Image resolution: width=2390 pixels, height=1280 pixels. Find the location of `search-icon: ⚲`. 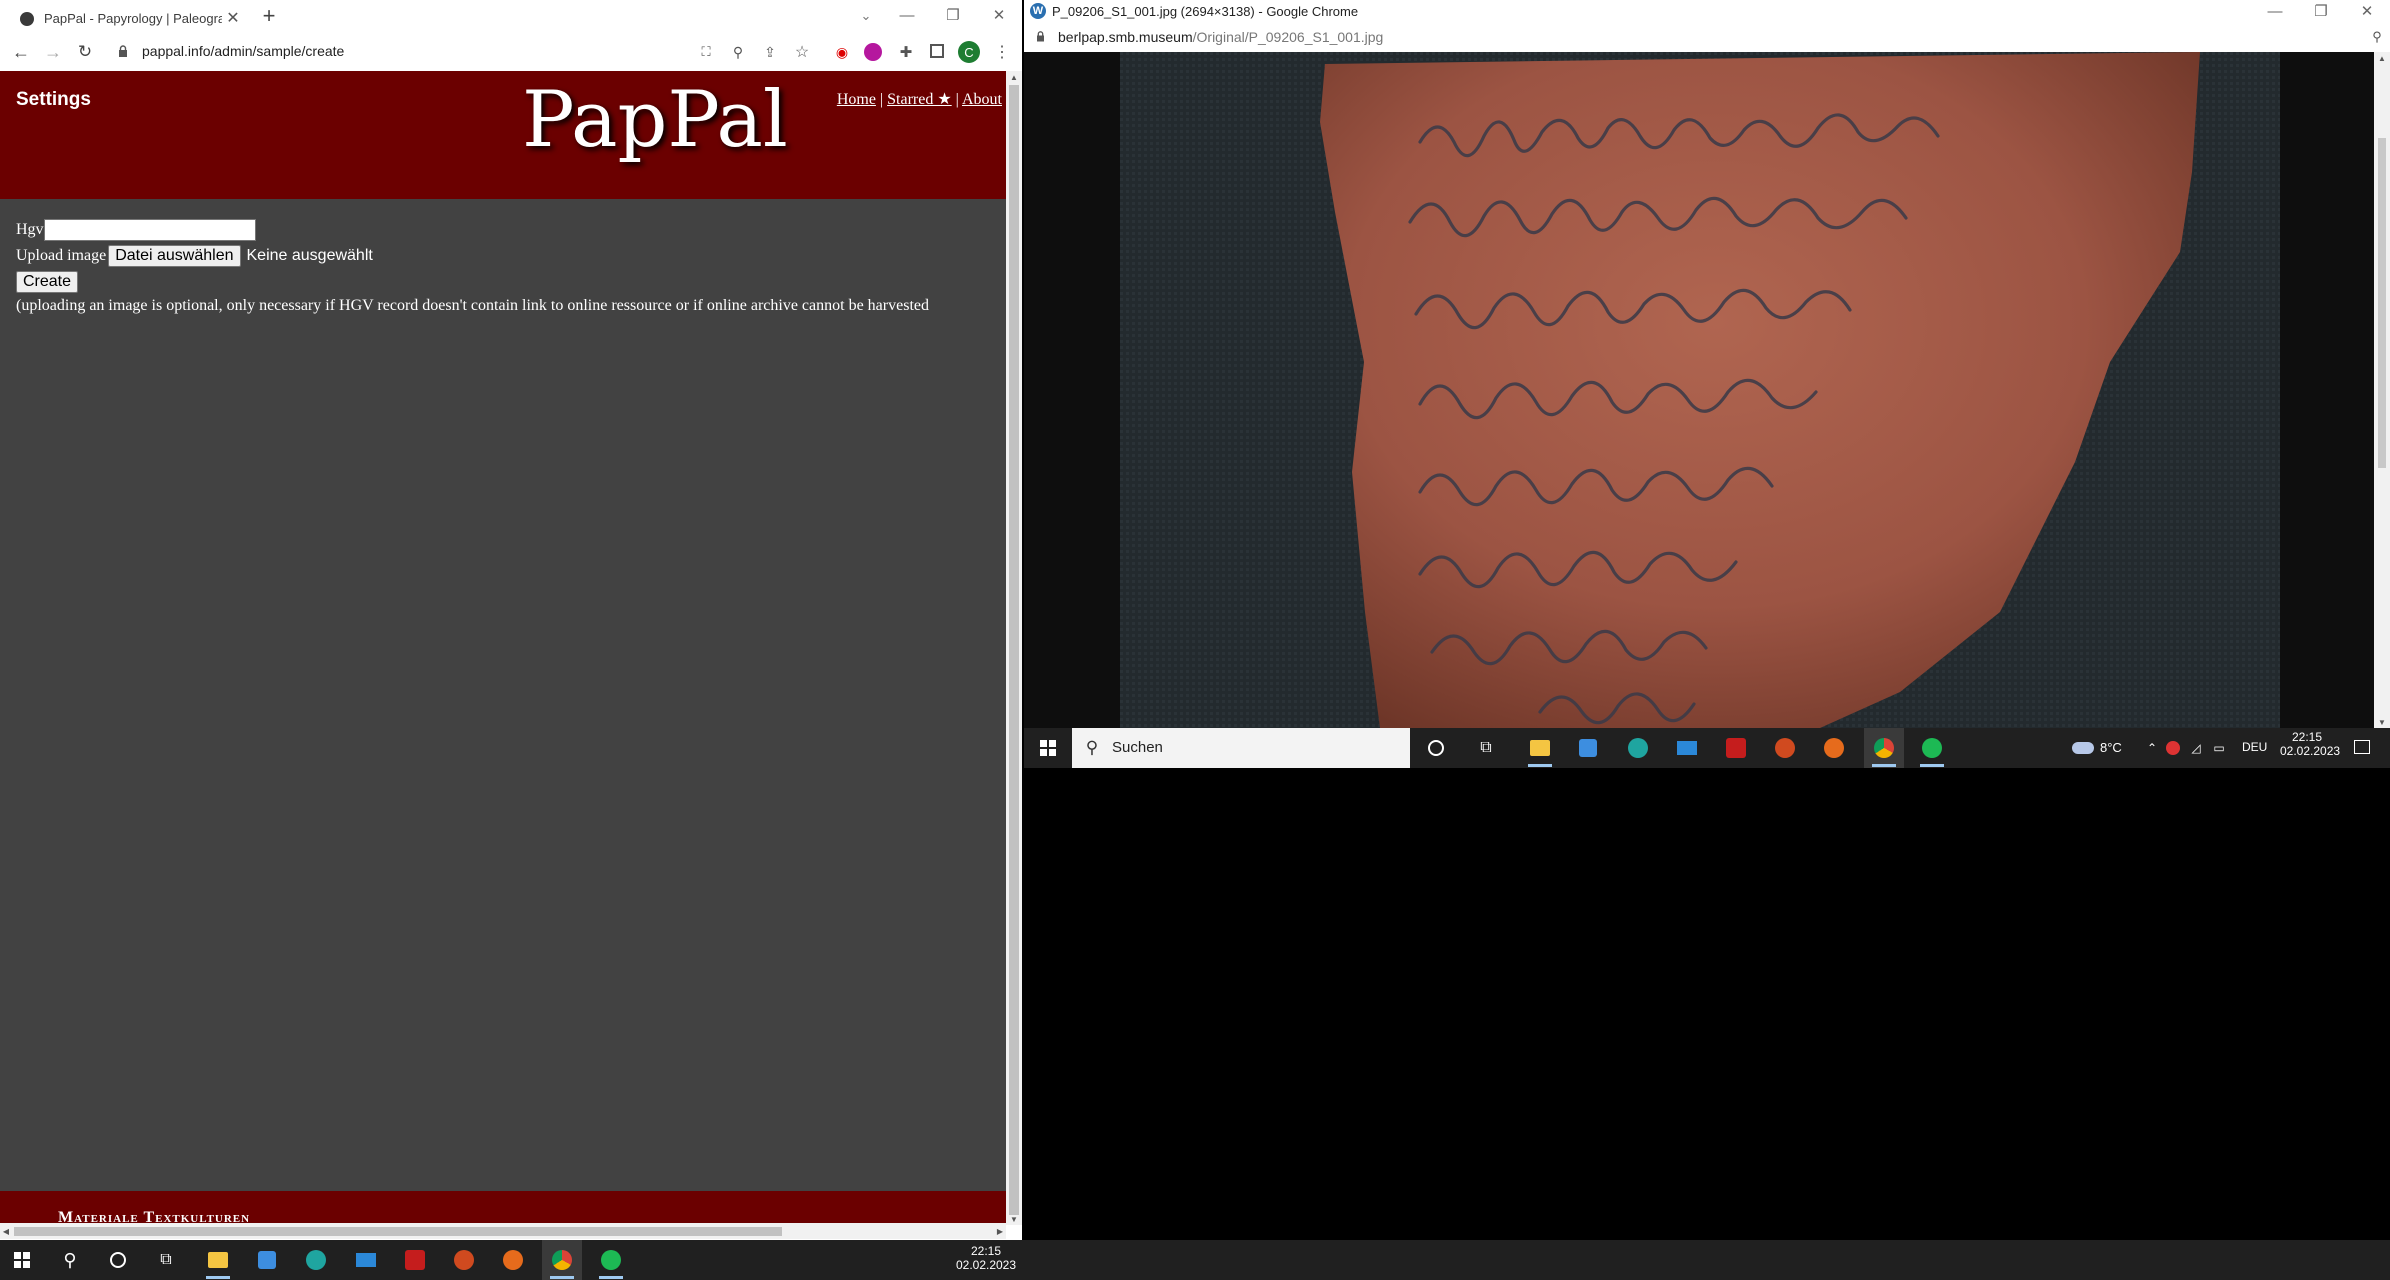

search-icon: ⚲ is located at coordinates (70, 1260).